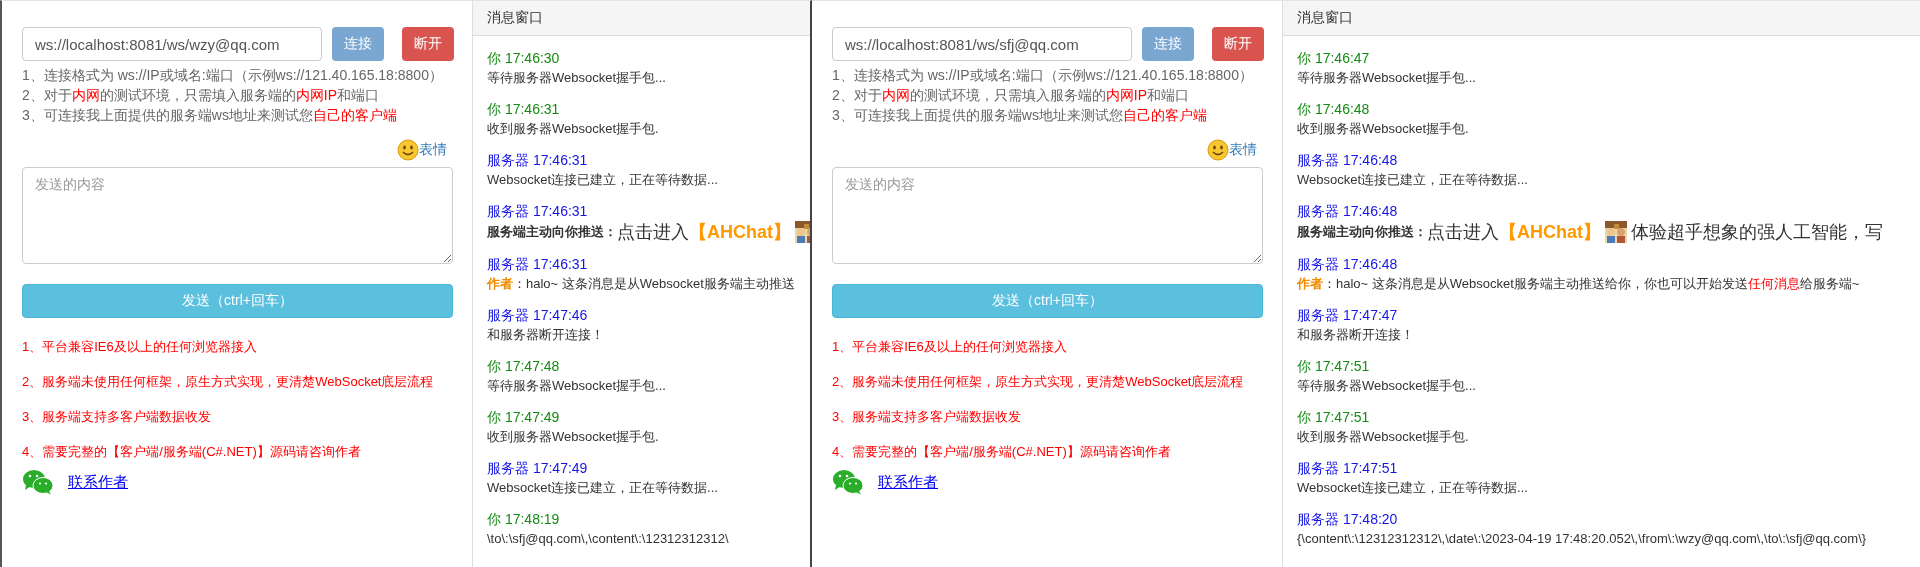 This screenshot has width=1920, height=567. Describe the element at coordinates (654, 283) in the screenshot. I see `message-text: ：halo~ 这条消息是从Websocket服务端主动推送` at that location.